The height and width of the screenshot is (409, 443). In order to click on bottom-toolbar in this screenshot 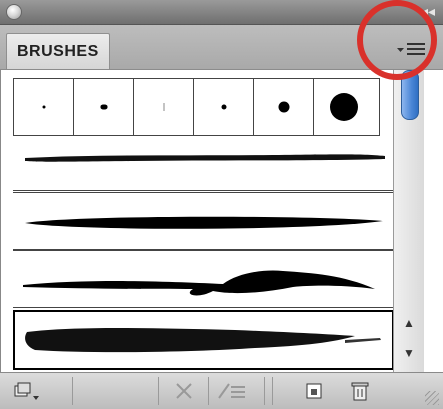, I will do `click(221, 390)`.